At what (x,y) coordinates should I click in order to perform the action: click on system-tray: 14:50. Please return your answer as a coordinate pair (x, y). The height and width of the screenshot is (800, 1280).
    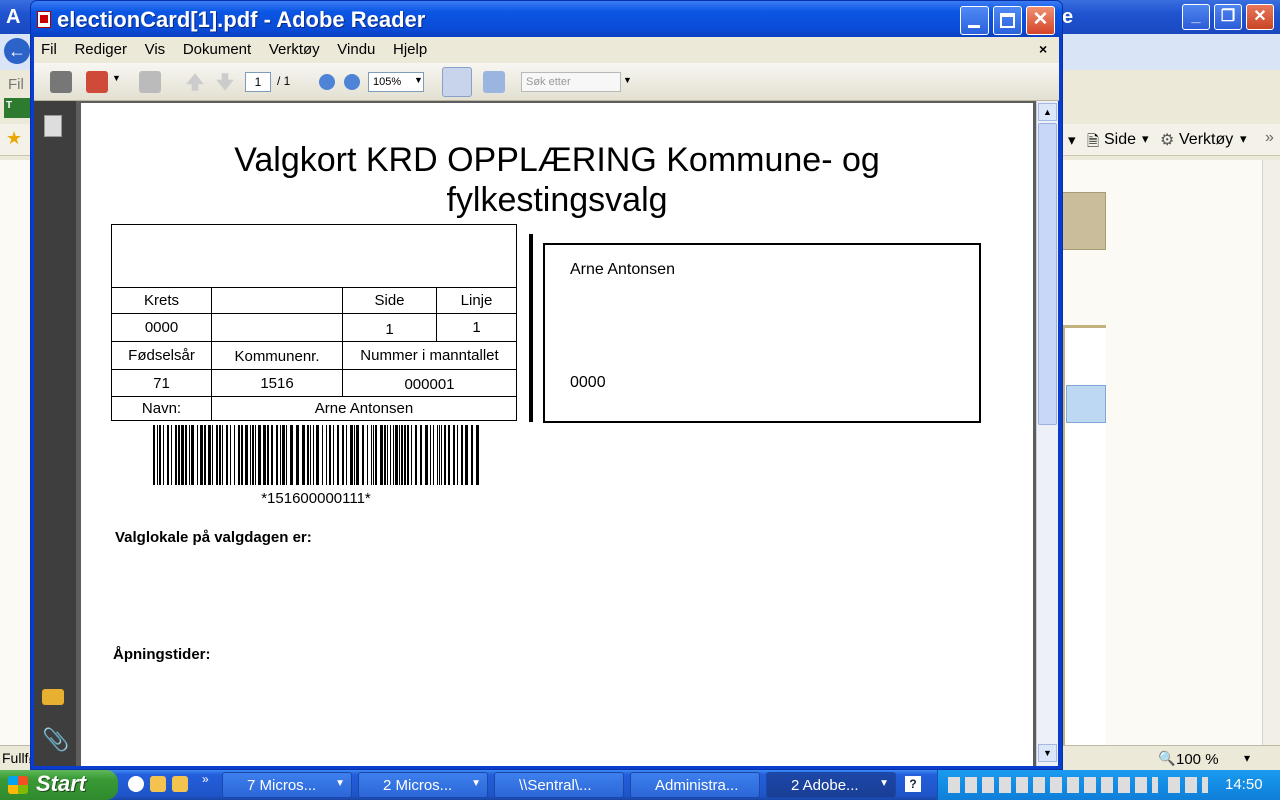
    Looking at the image, I should click on (1108, 785).